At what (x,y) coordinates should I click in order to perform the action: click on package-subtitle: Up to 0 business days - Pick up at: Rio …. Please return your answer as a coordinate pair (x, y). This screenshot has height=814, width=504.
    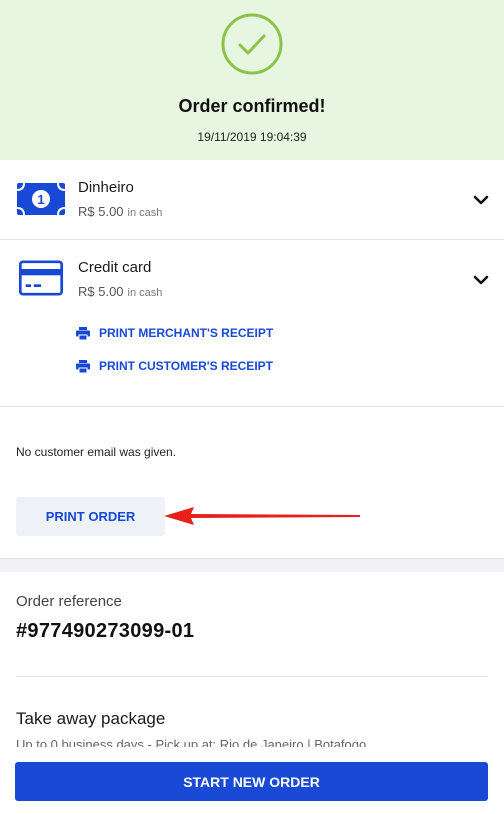
    Looking at the image, I should click on (191, 742).